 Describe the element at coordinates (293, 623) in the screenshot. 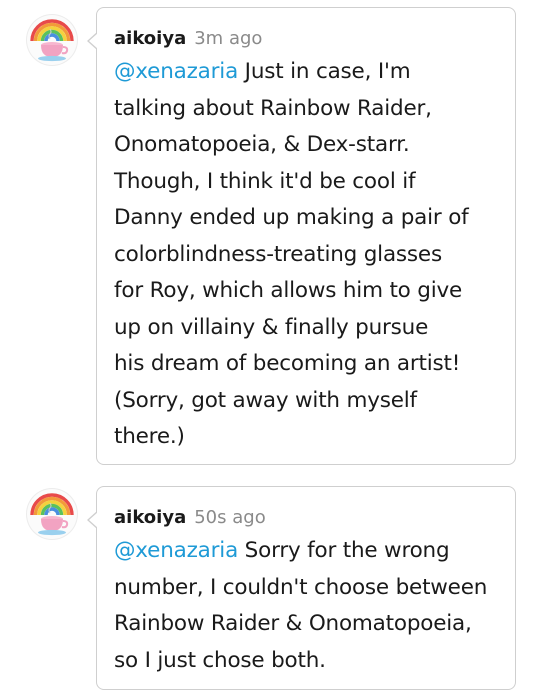

I see `text-line: Rainbow Raider & Onomatopoeia,` at that location.